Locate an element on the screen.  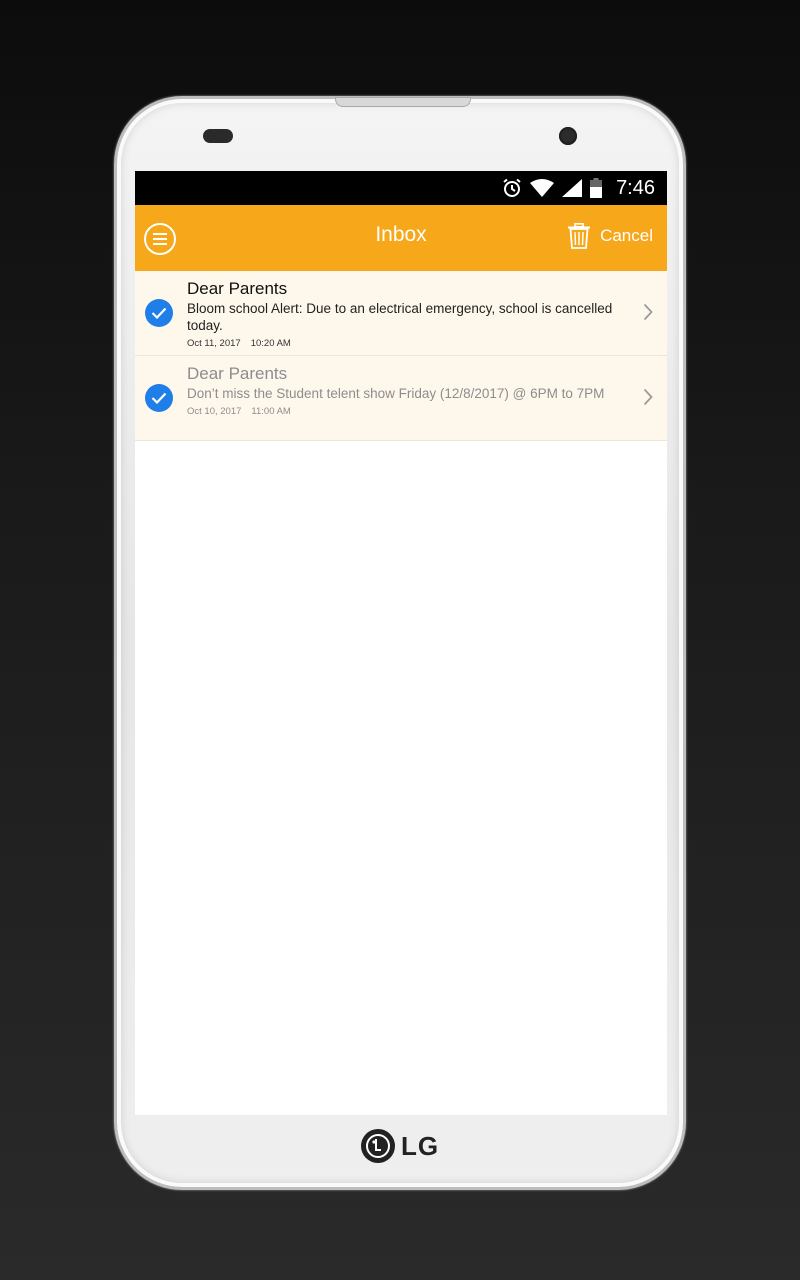
app-bar: Inbox Cancel is located at coordinates (401, 238).